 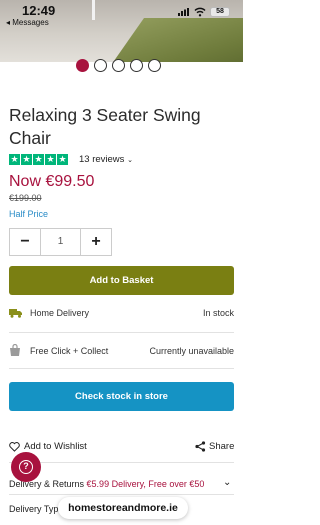 I want to click on product-title: Relaxing 3 Seater Swing Chair, so click(x=105, y=126).